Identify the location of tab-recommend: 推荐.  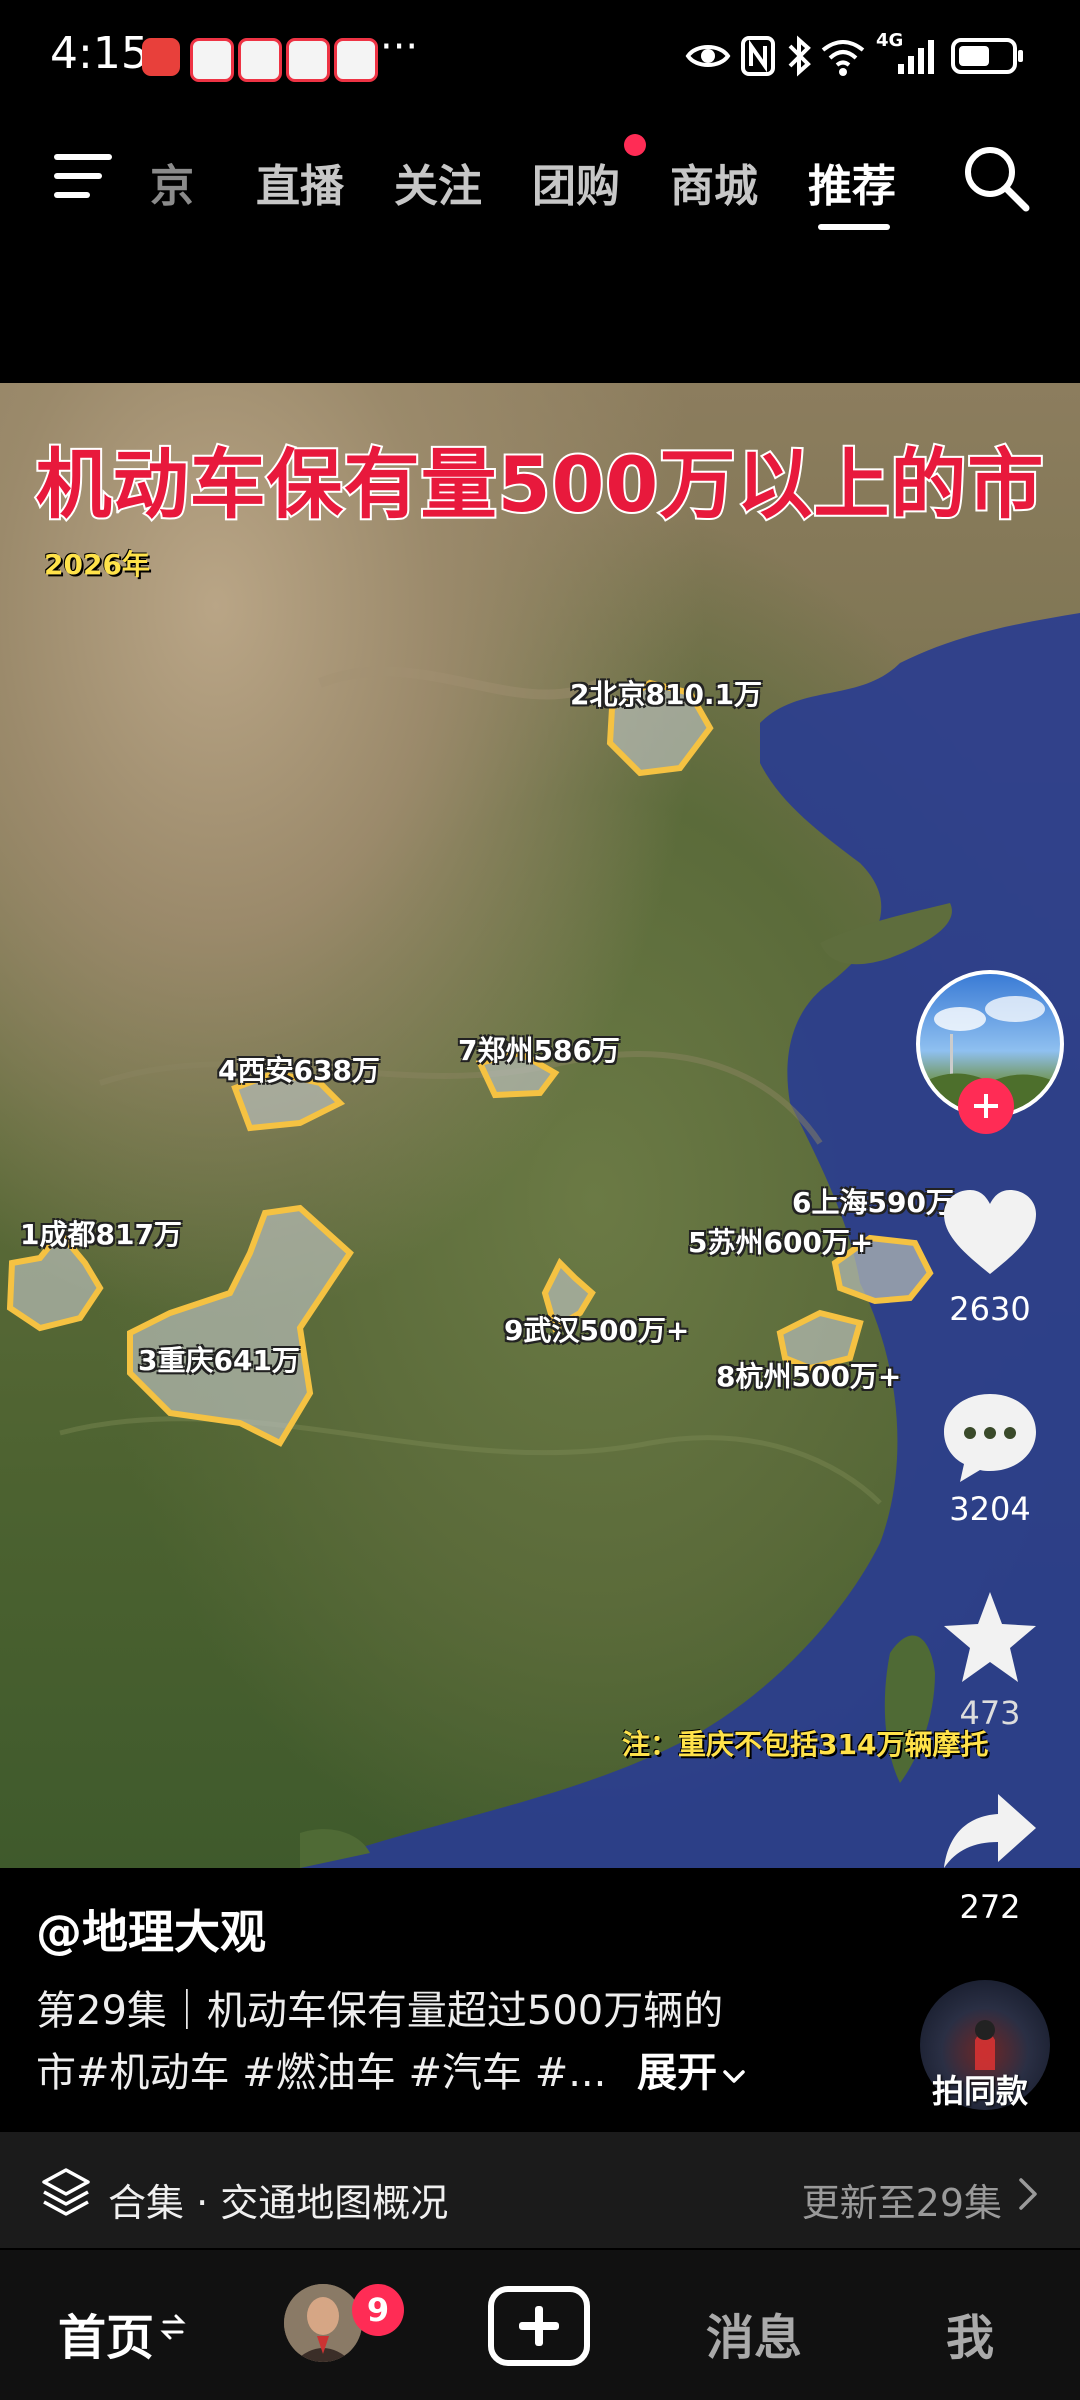
(852, 182).